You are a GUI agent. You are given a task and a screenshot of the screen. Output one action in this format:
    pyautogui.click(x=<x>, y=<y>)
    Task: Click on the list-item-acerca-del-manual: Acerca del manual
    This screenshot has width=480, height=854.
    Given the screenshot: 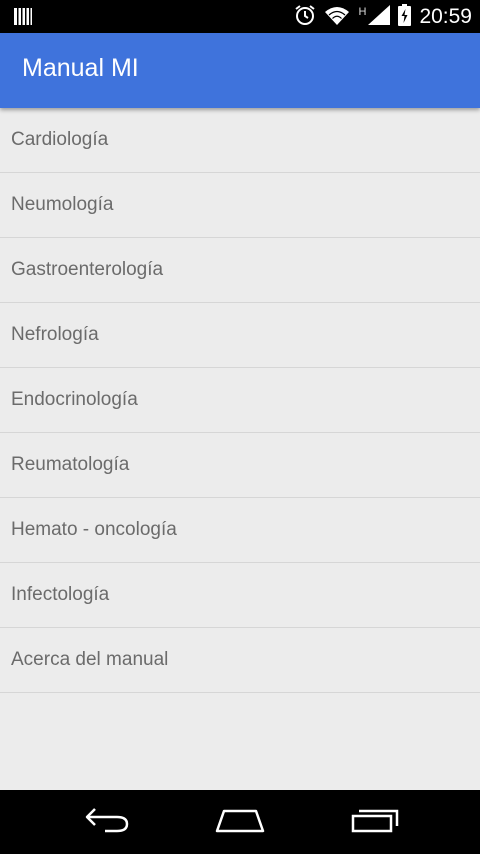 What is the action you would take?
    pyautogui.click(x=240, y=660)
    